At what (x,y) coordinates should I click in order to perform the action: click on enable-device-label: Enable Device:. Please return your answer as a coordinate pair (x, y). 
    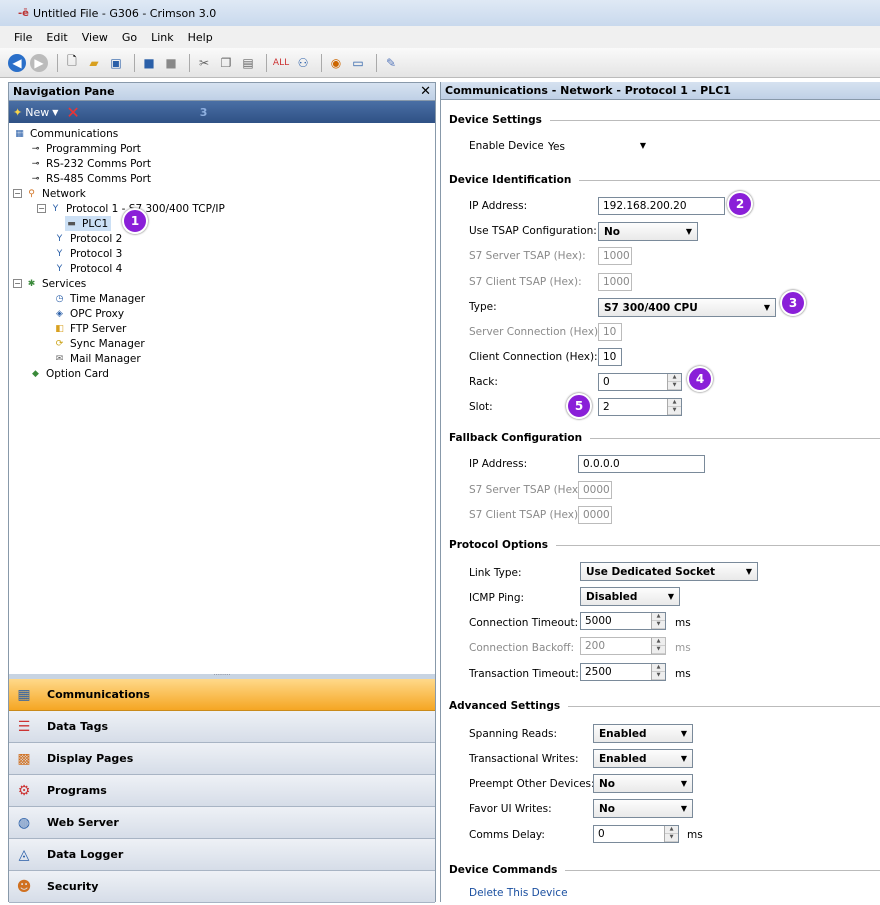
    Looking at the image, I should click on (508, 146).